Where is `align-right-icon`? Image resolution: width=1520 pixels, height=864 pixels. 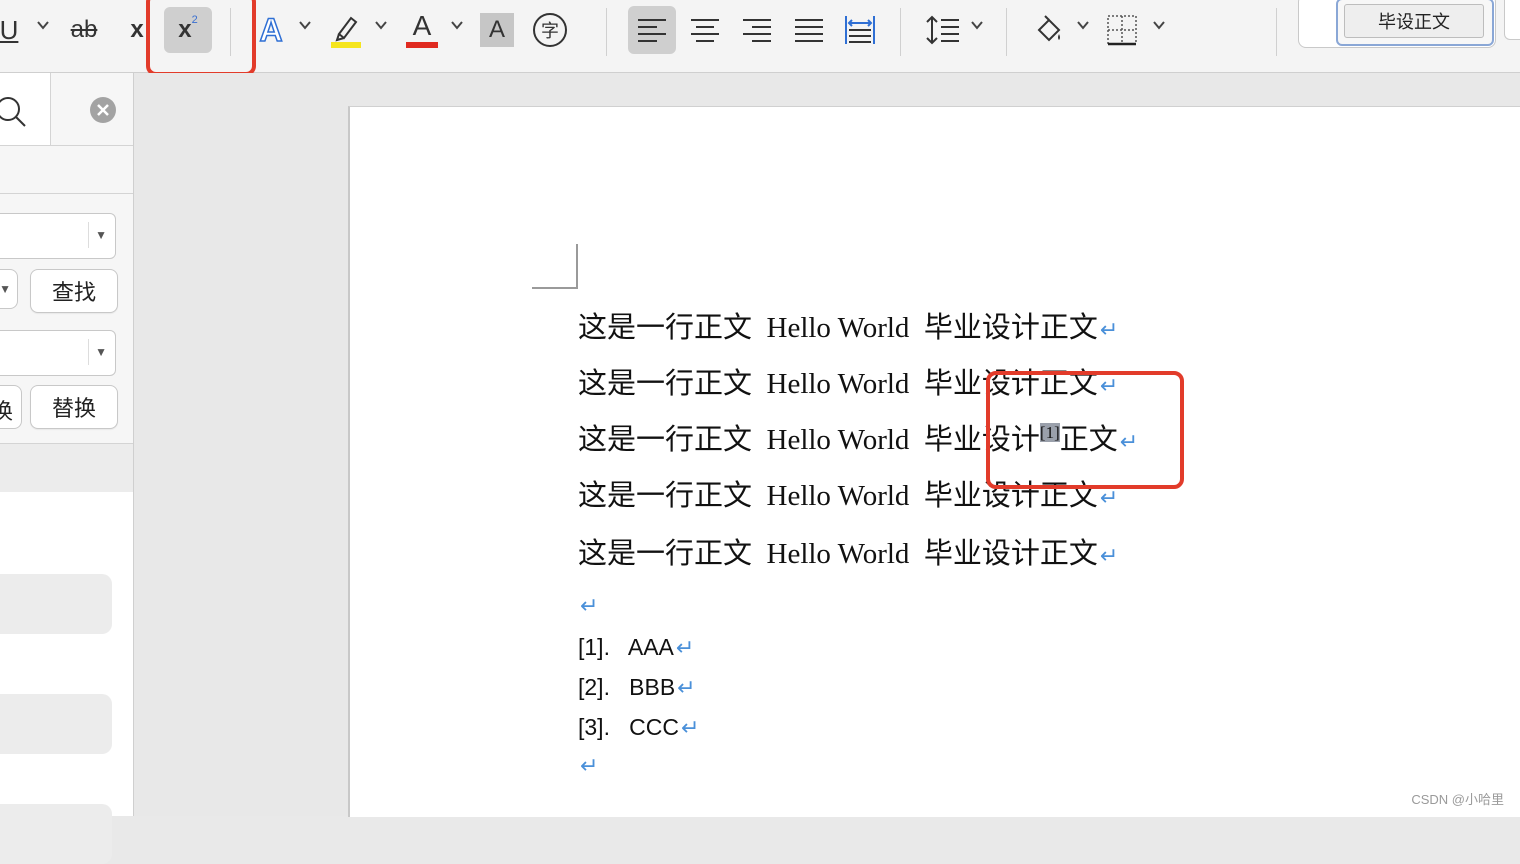
align-right-icon is located at coordinates (757, 30).